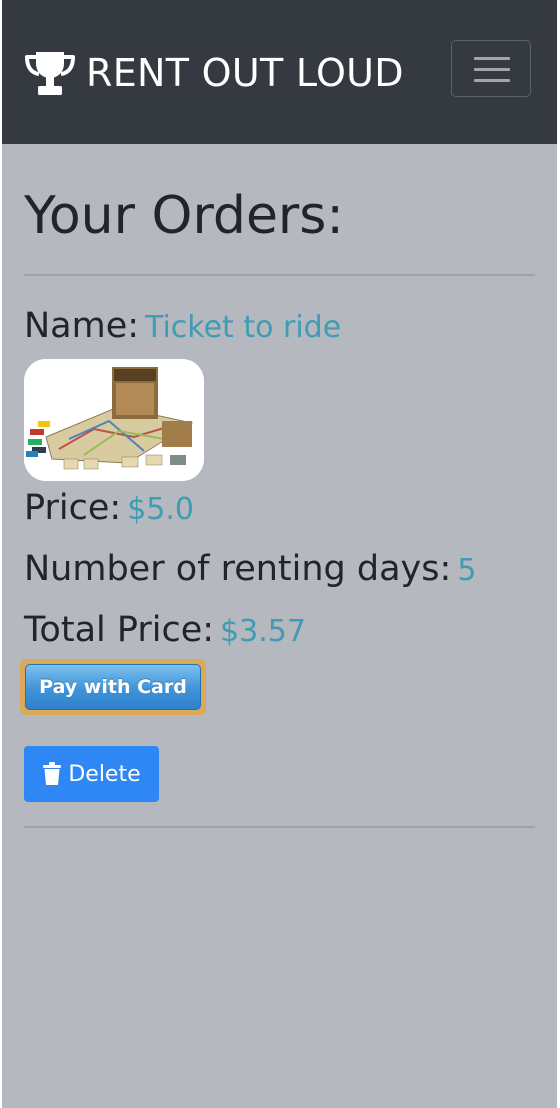  I want to click on hamburger-menu-icon-middle, so click(492, 69).